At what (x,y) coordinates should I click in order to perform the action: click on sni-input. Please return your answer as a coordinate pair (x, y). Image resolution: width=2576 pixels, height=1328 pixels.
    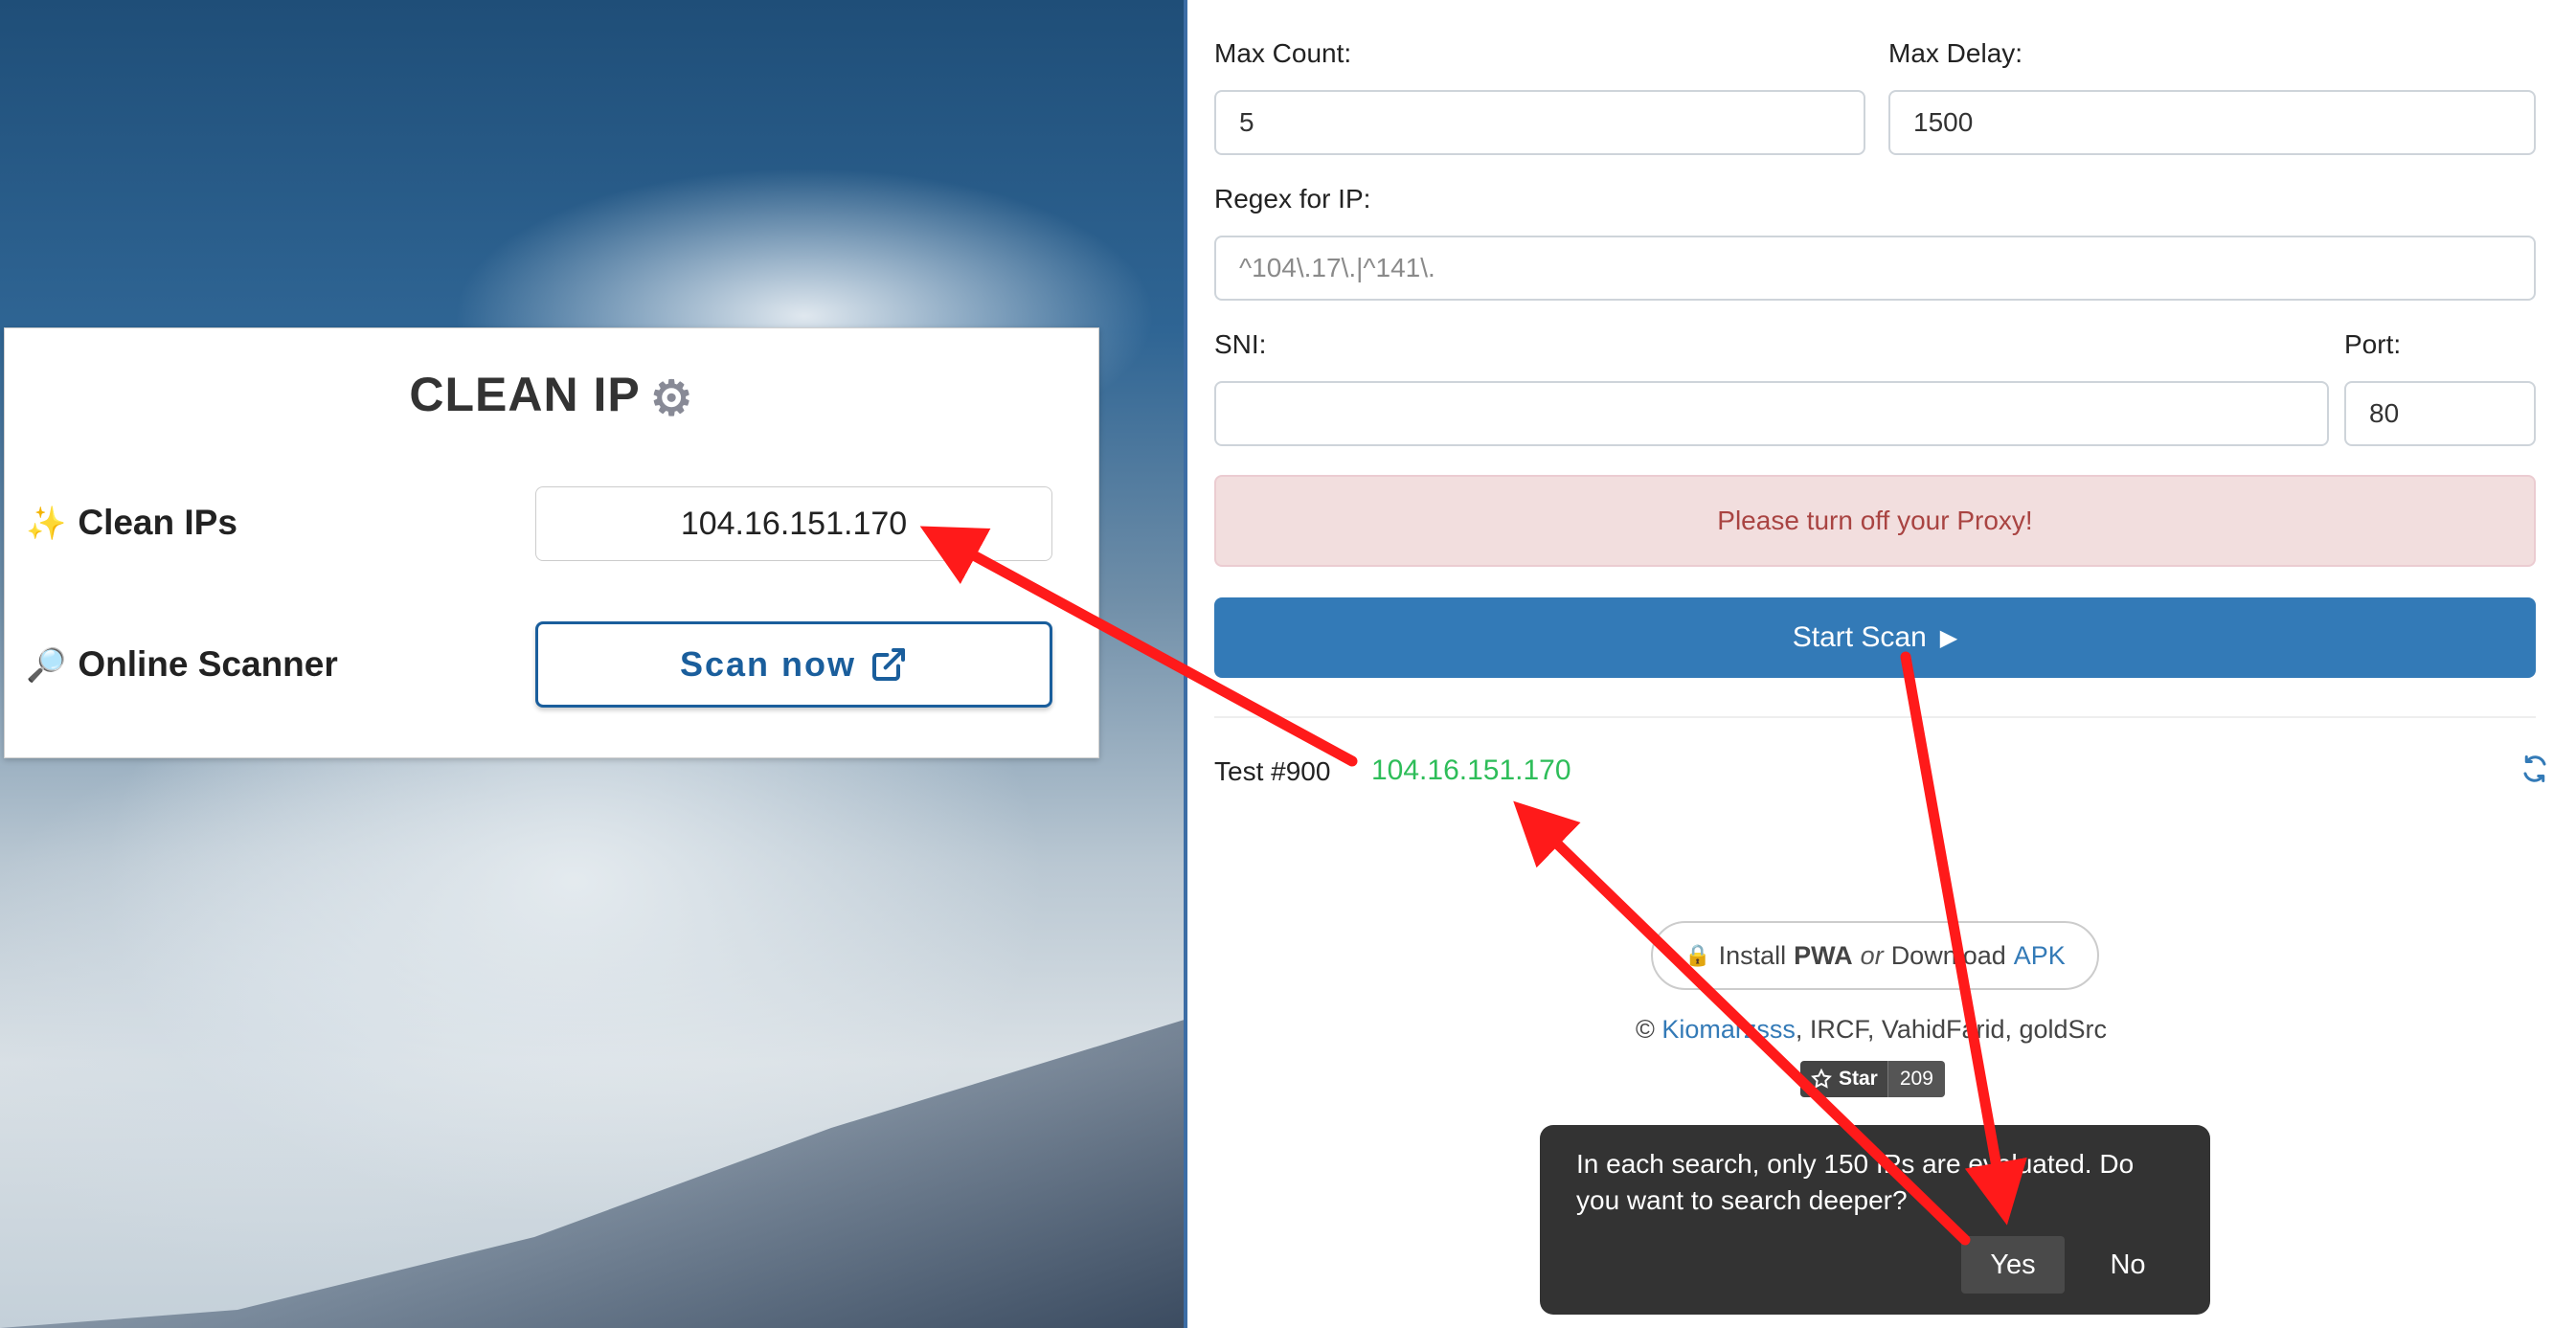
    Looking at the image, I should click on (1771, 413).